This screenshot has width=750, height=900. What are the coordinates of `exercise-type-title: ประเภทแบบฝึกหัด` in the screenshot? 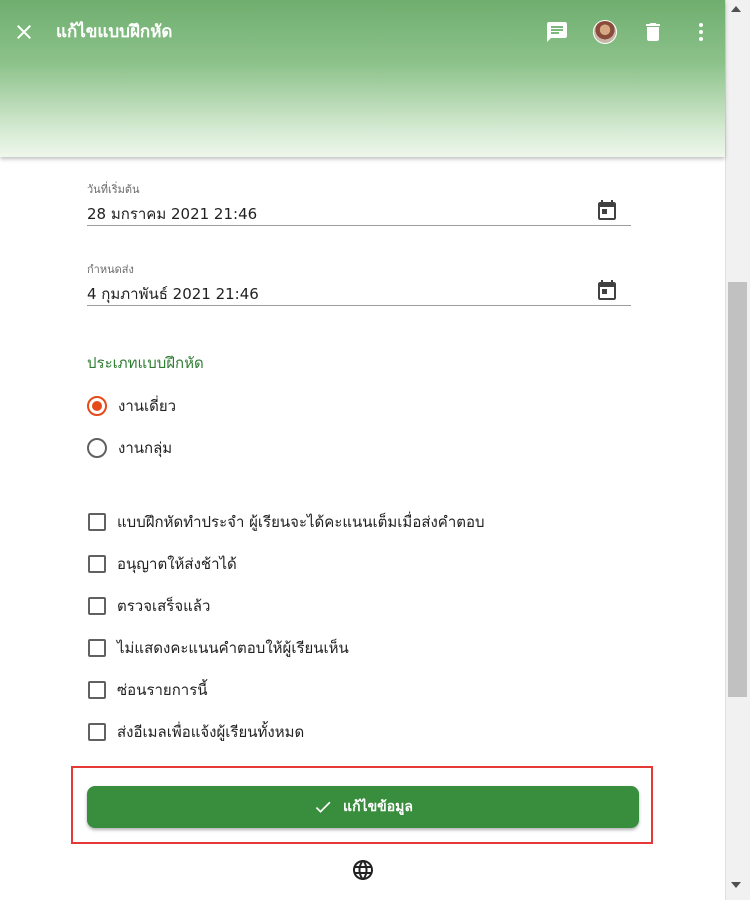 It's located at (145, 363).